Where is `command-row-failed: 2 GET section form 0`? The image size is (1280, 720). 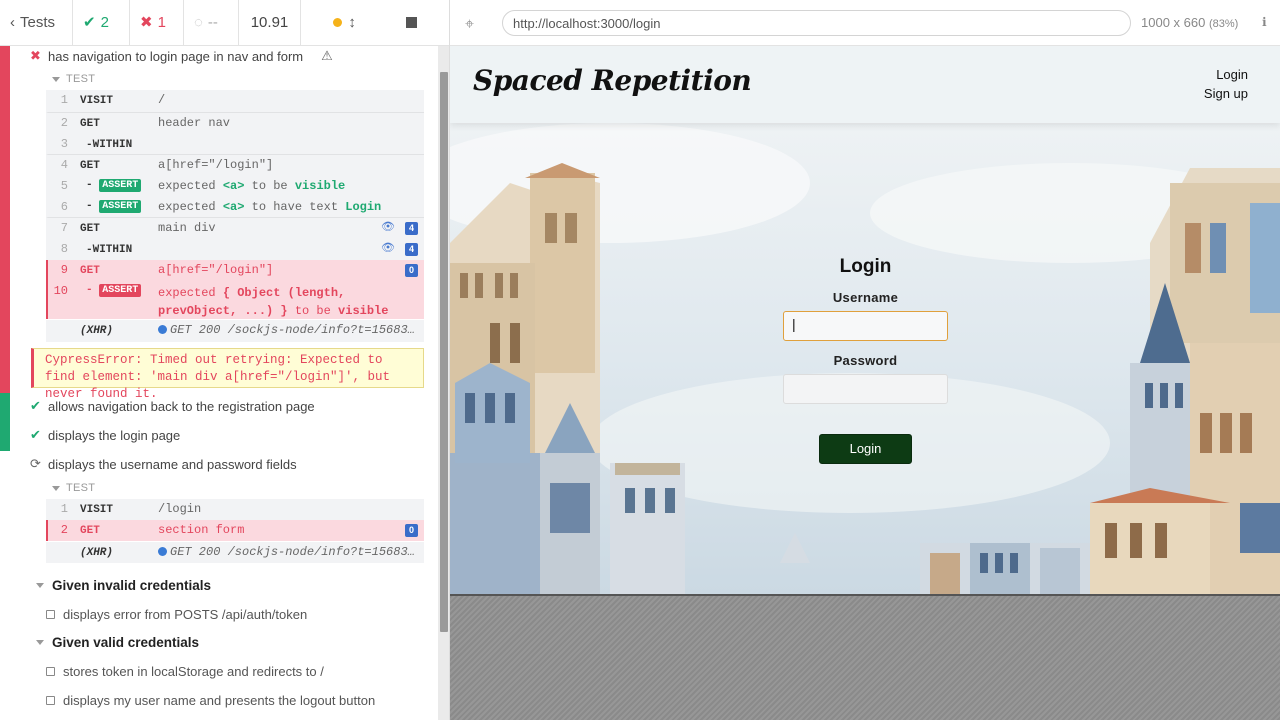
command-row-failed: 2 GET section form 0 is located at coordinates (235, 530).